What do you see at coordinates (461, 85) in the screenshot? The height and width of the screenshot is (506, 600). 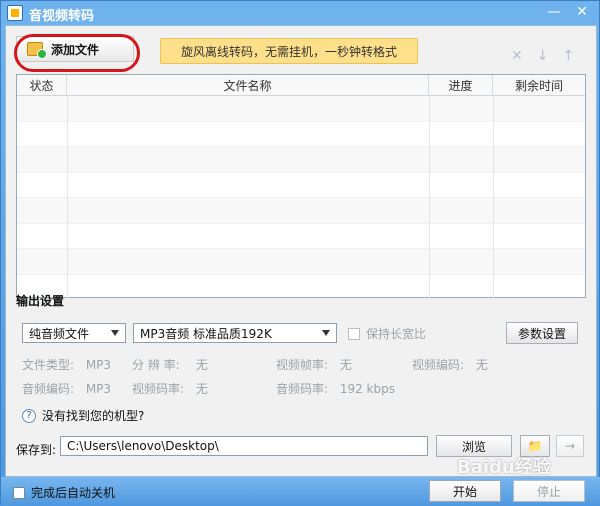 I see `column-header-progress: 进度` at bounding box center [461, 85].